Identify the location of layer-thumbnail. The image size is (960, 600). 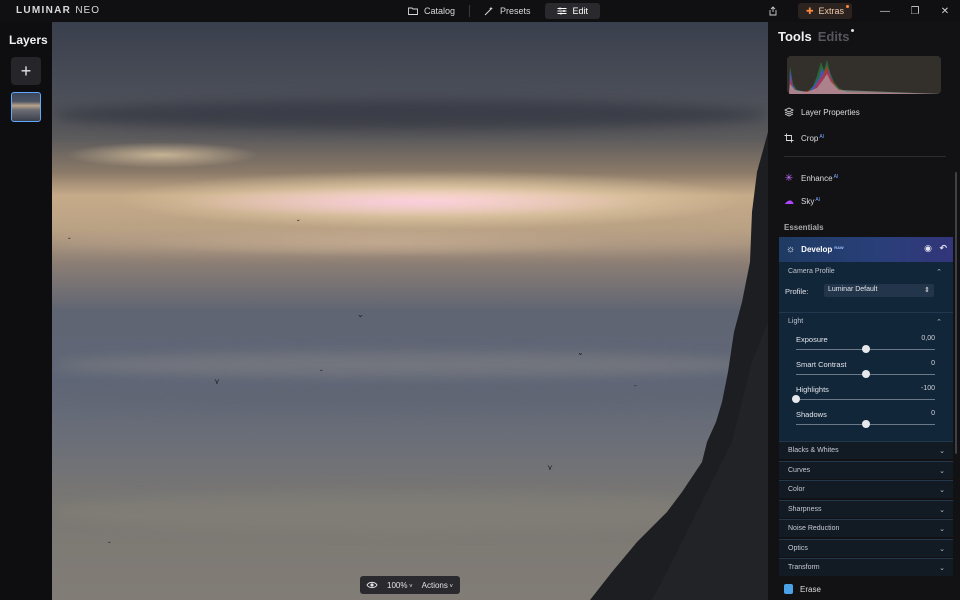
(26, 107).